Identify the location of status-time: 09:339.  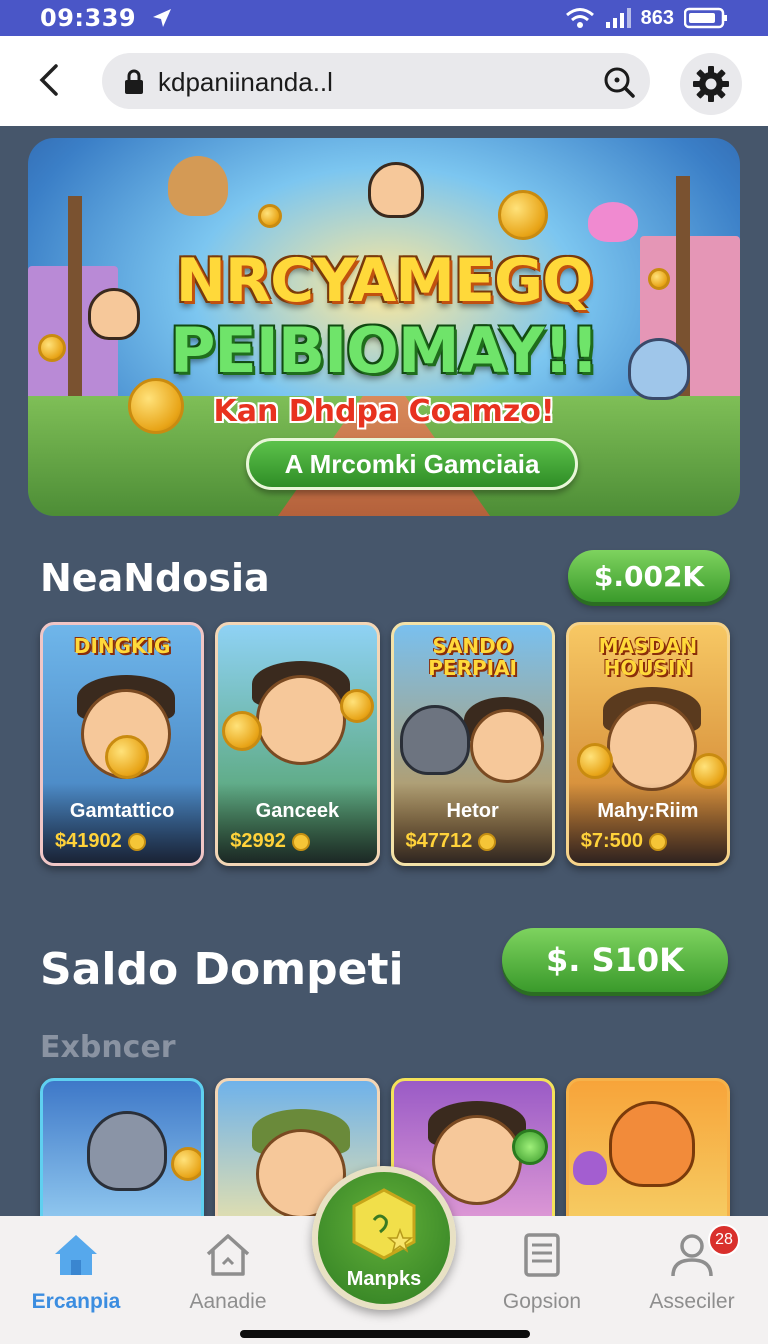
(88, 18).